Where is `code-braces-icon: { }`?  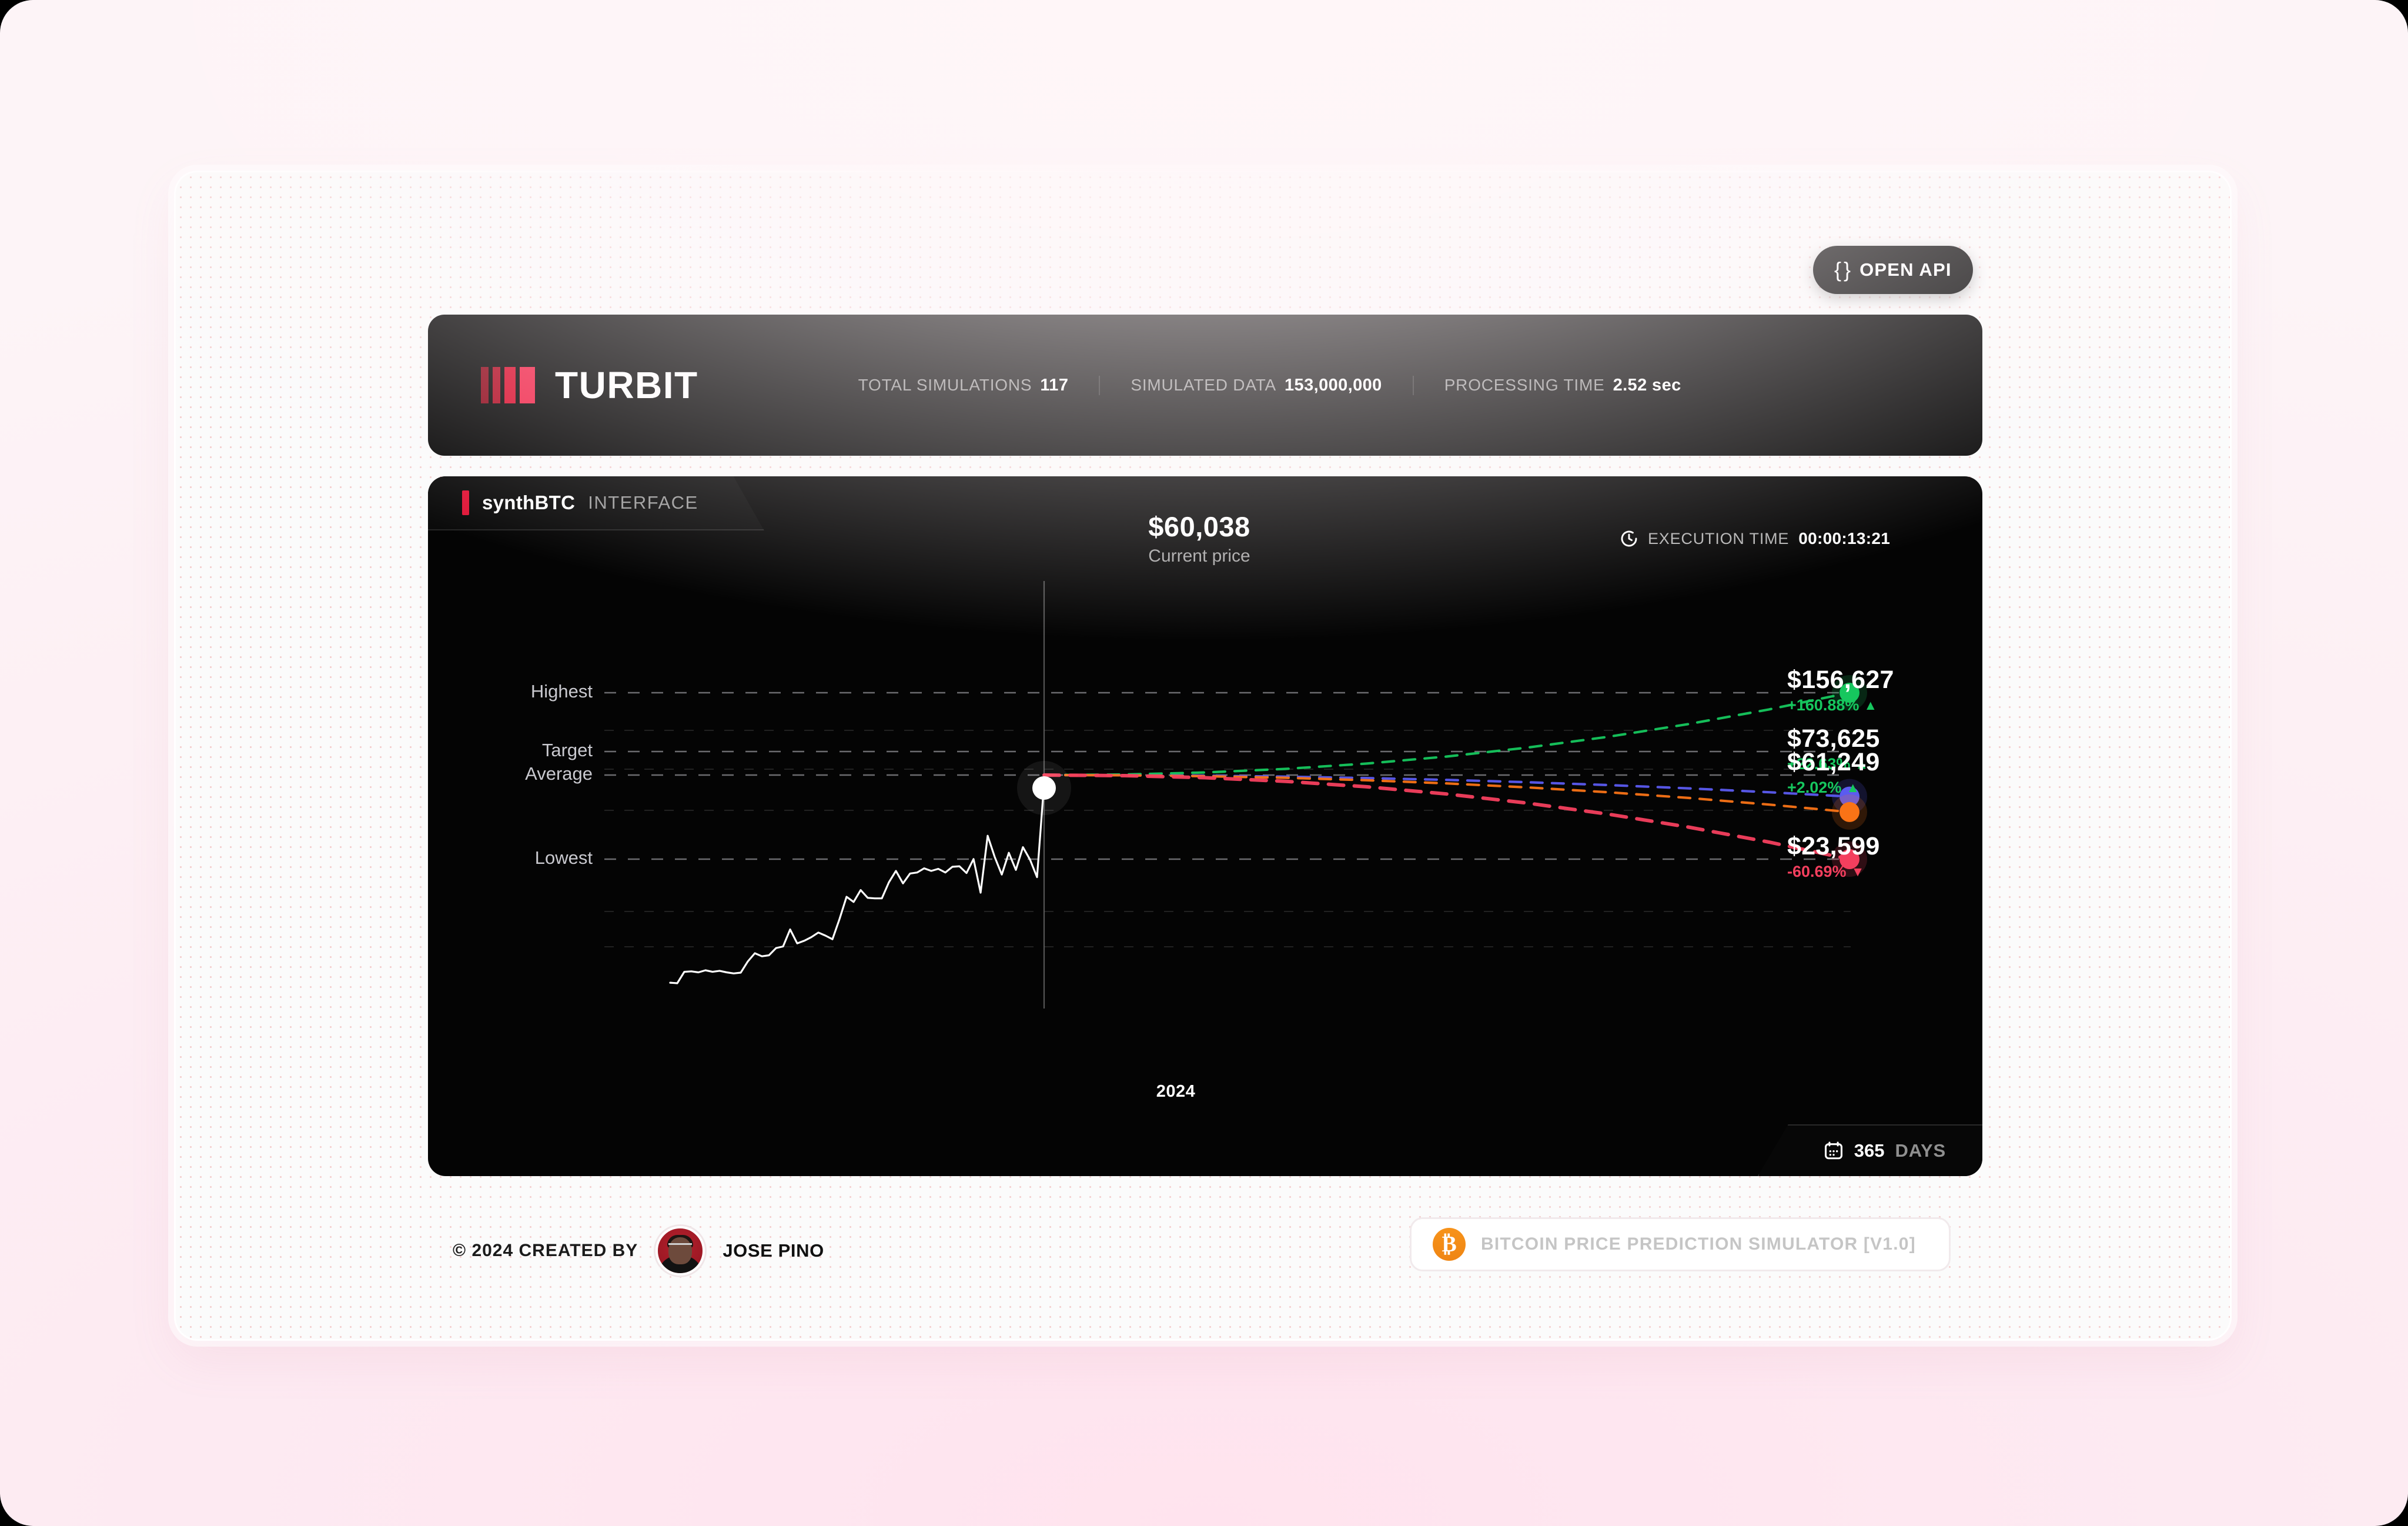
code-braces-icon: { } is located at coordinates (1842, 270).